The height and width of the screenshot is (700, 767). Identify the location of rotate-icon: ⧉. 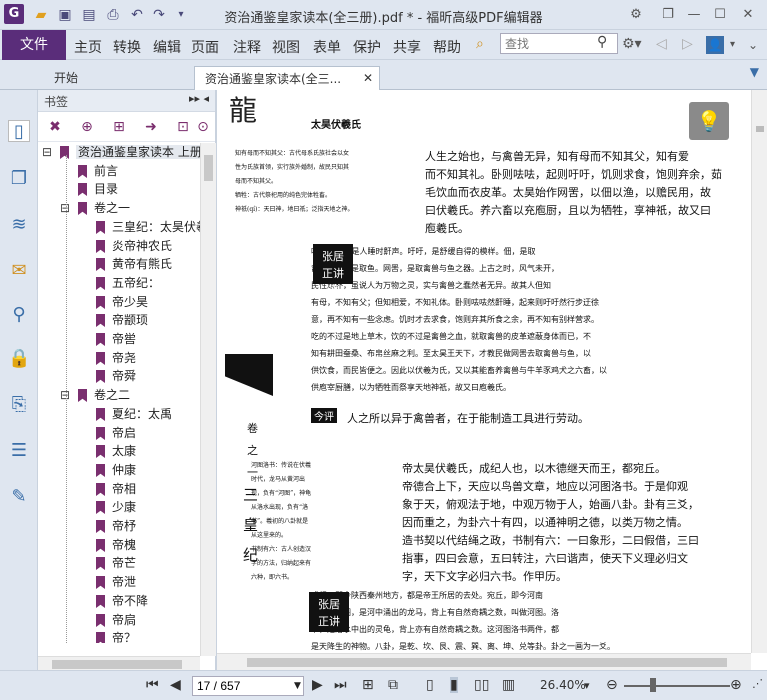
(393, 685).